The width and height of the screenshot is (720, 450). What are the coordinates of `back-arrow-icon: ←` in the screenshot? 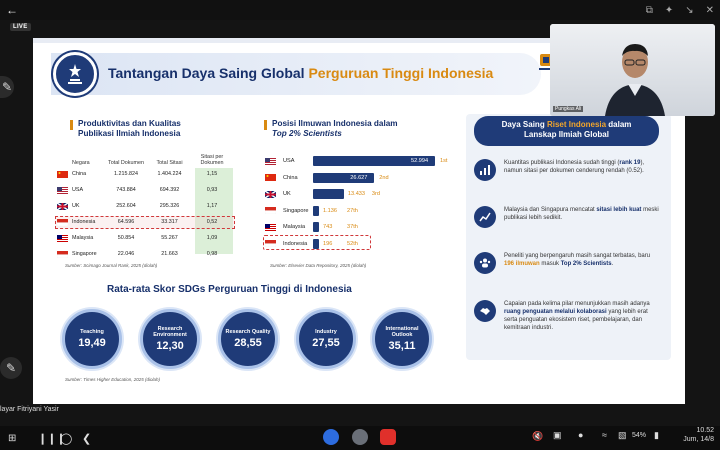 It's located at (13, 10).